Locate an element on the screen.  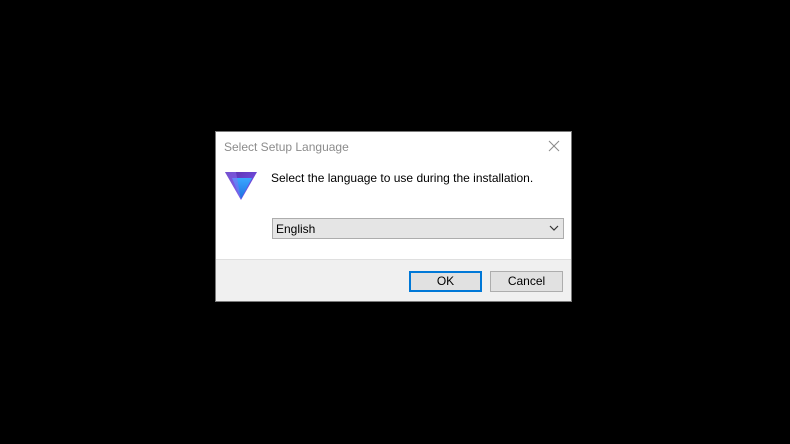
language-select: English is located at coordinates (418, 228).